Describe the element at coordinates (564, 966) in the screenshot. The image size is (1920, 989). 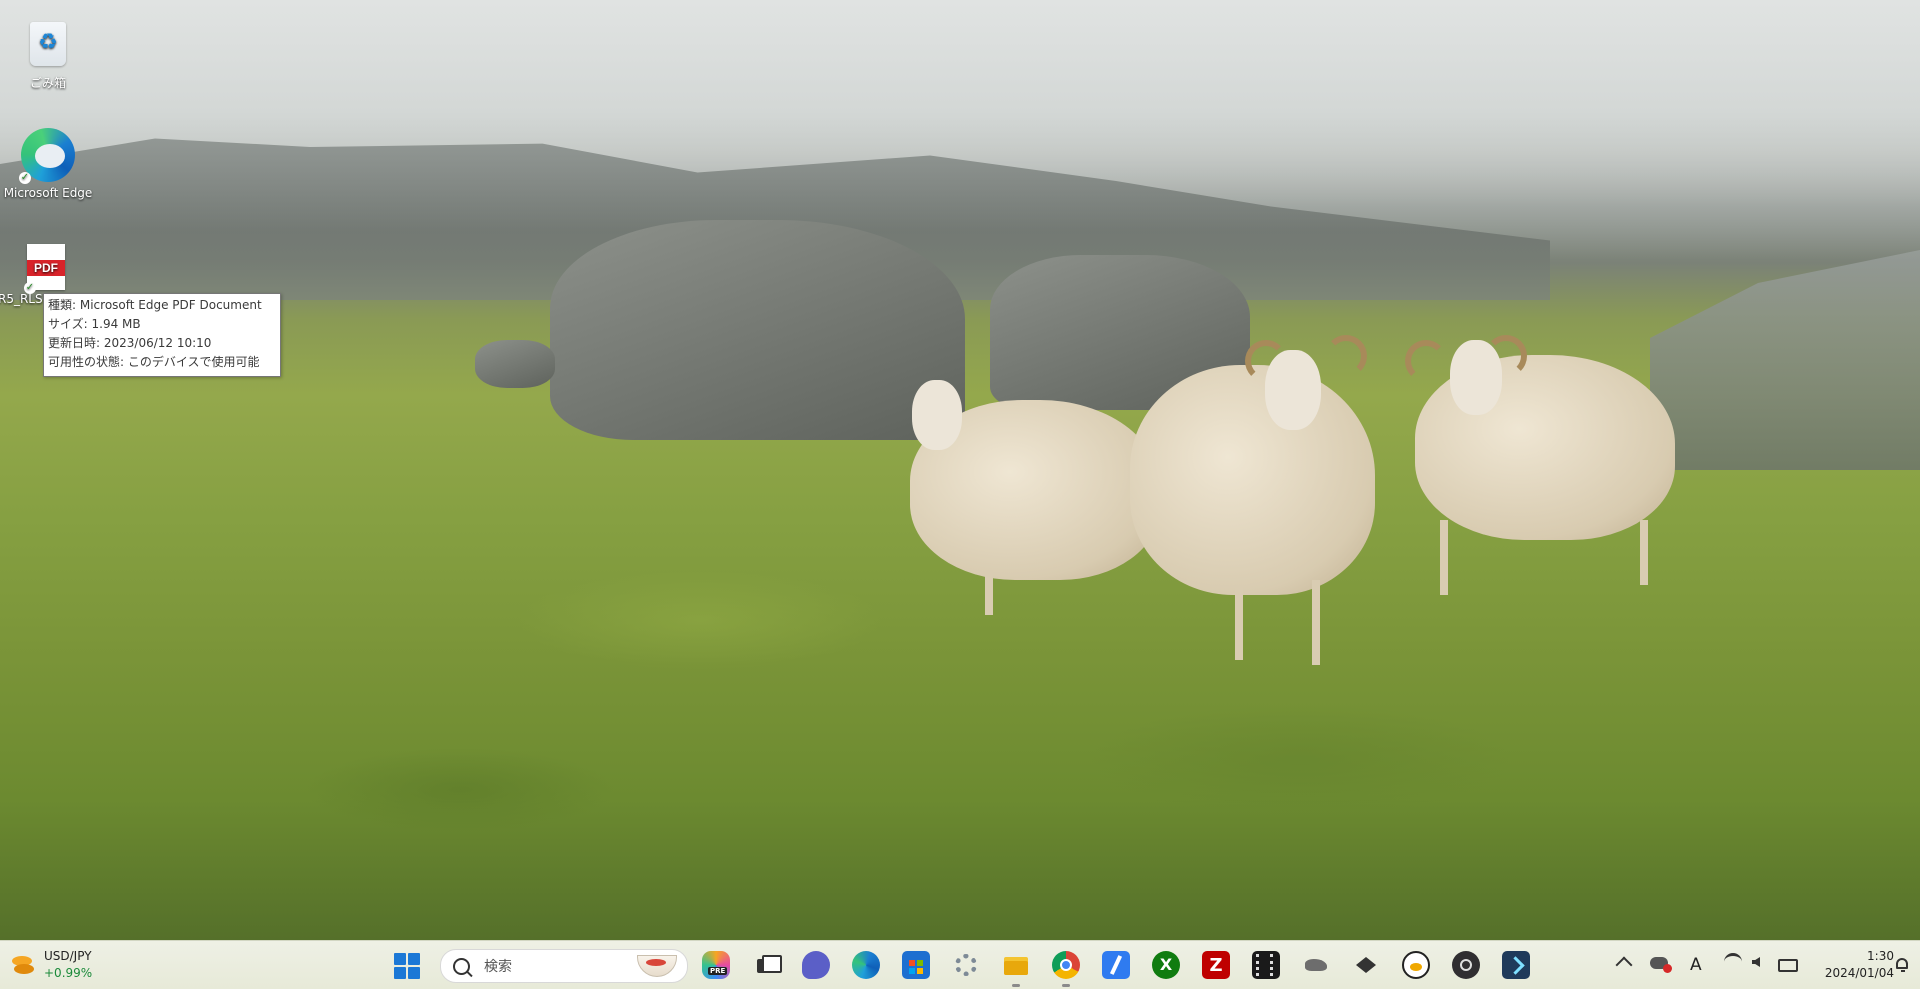
I see `search-box: 検索` at that location.